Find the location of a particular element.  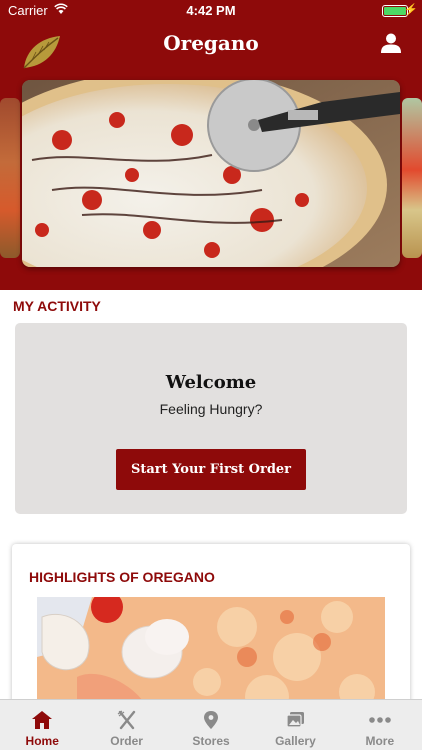

highlight-seafood-rice-image is located at coordinates (211, 655).